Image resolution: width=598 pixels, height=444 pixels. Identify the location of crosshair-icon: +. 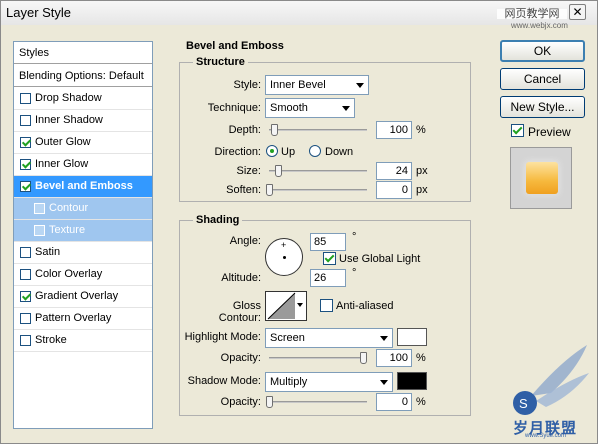
(284, 245).